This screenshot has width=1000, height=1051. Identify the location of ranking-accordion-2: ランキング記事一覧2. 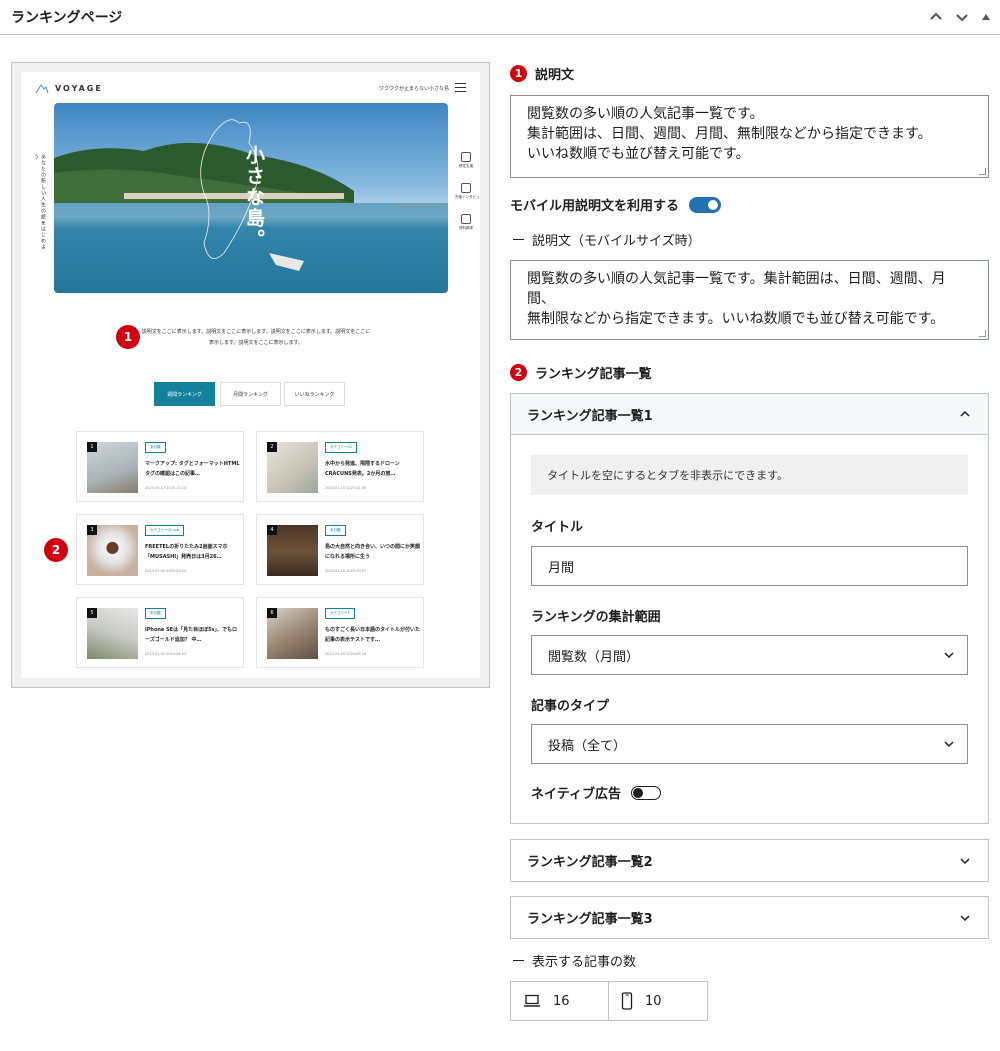
(749, 860).